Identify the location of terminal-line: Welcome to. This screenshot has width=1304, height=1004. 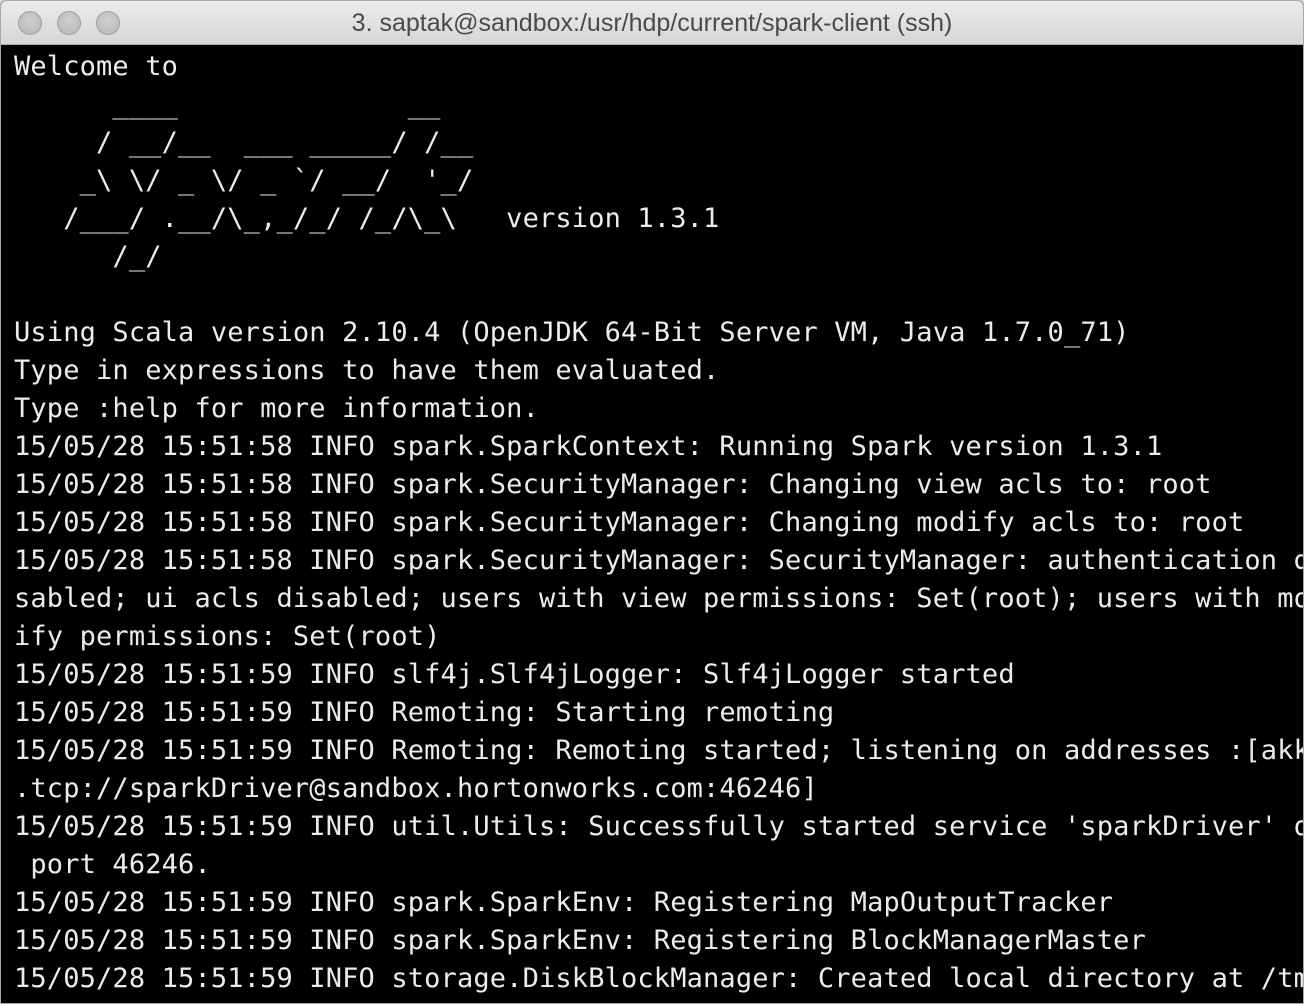
(96, 66).